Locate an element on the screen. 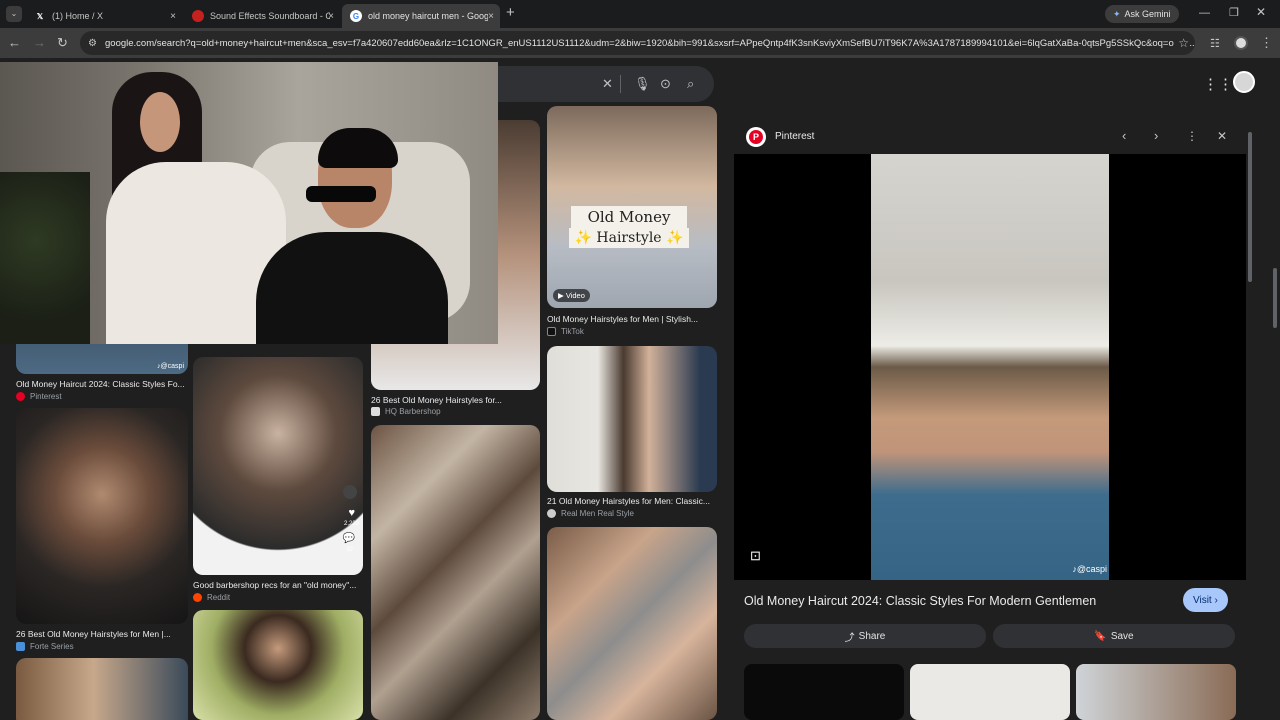  more-options-icon: ⋮ is located at coordinates (1192, 136).